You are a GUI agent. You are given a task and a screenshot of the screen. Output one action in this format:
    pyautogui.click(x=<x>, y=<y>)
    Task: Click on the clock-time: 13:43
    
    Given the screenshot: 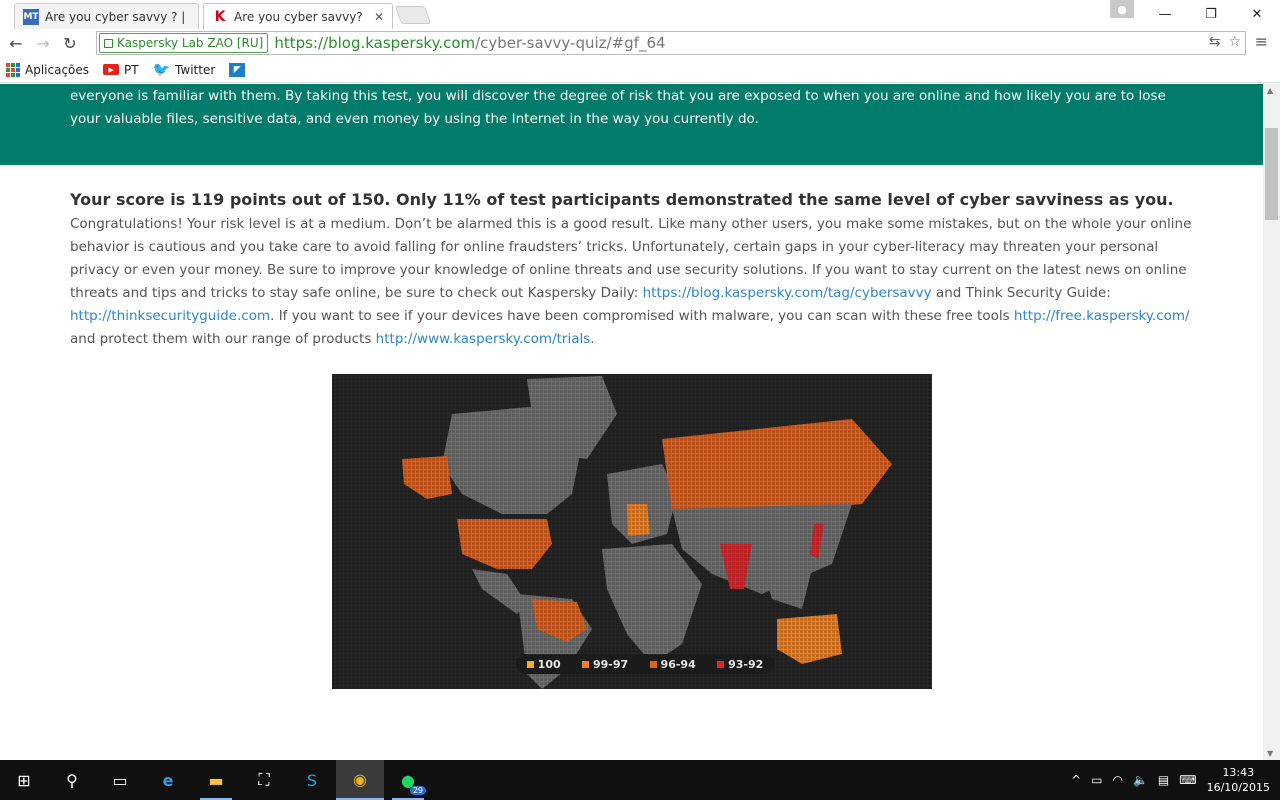 What is the action you would take?
    pyautogui.click(x=1238, y=772)
    